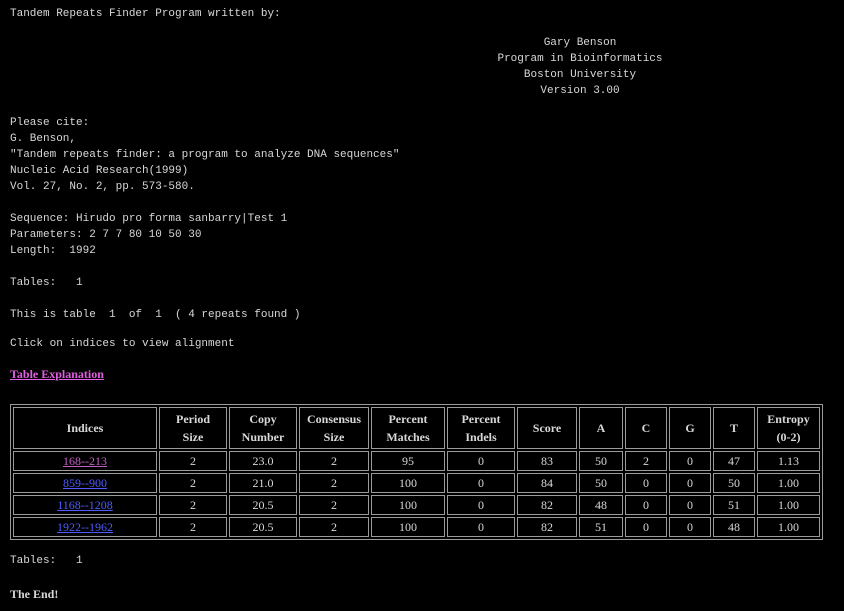 This screenshot has width=844, height=611. Describe the element at coordinates (193, 428) in the screenshot. I see `header-period-size: Period Size` at that location.